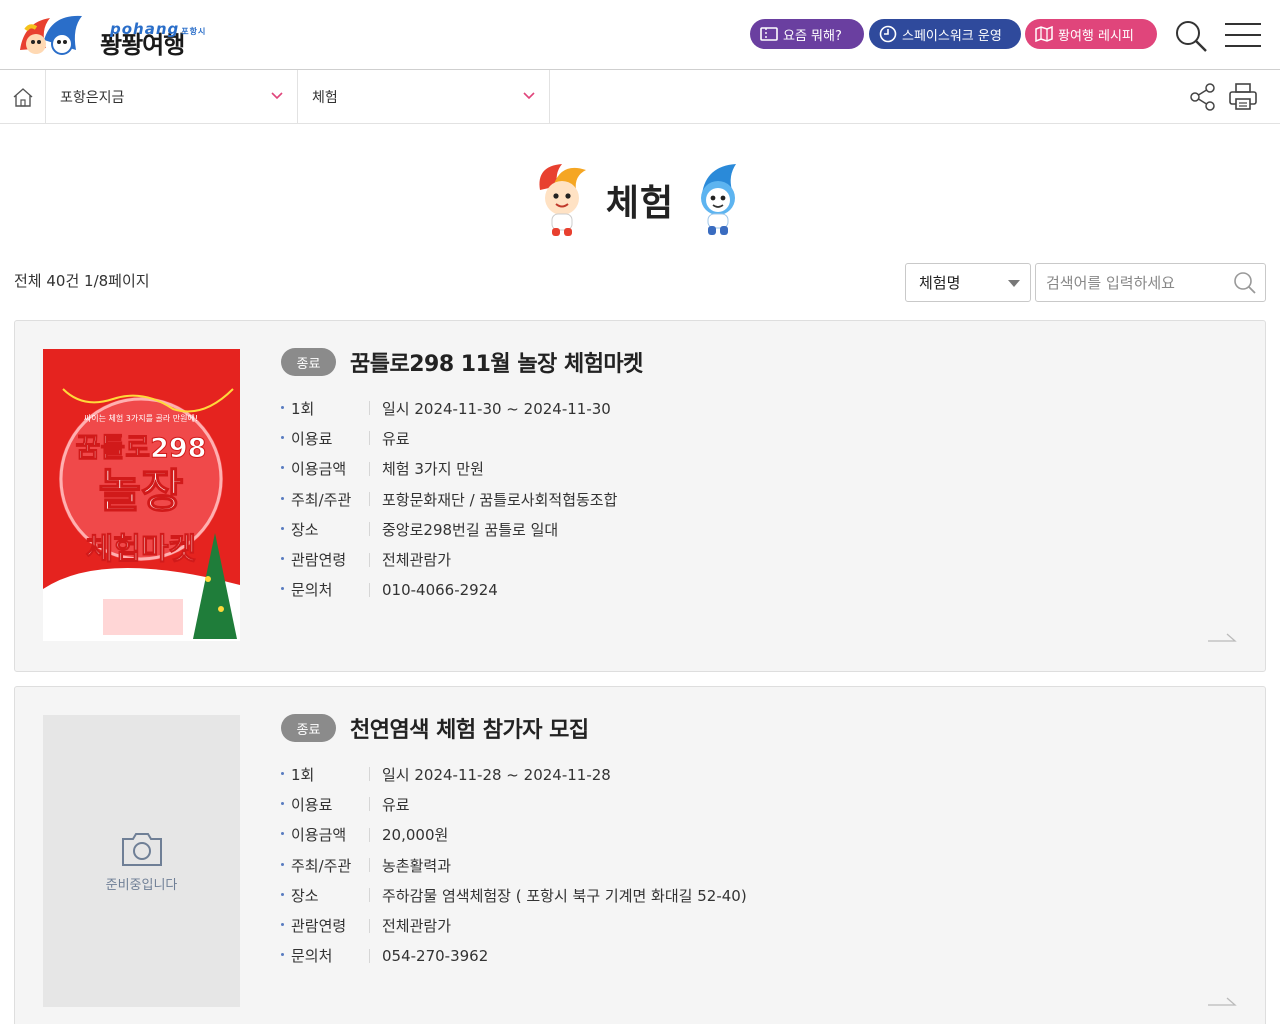  What do you see at coordinates (141, 885) in the screenshot?
I see `placeholder-text: 준비중입니다` at bounding box center [141, 885].